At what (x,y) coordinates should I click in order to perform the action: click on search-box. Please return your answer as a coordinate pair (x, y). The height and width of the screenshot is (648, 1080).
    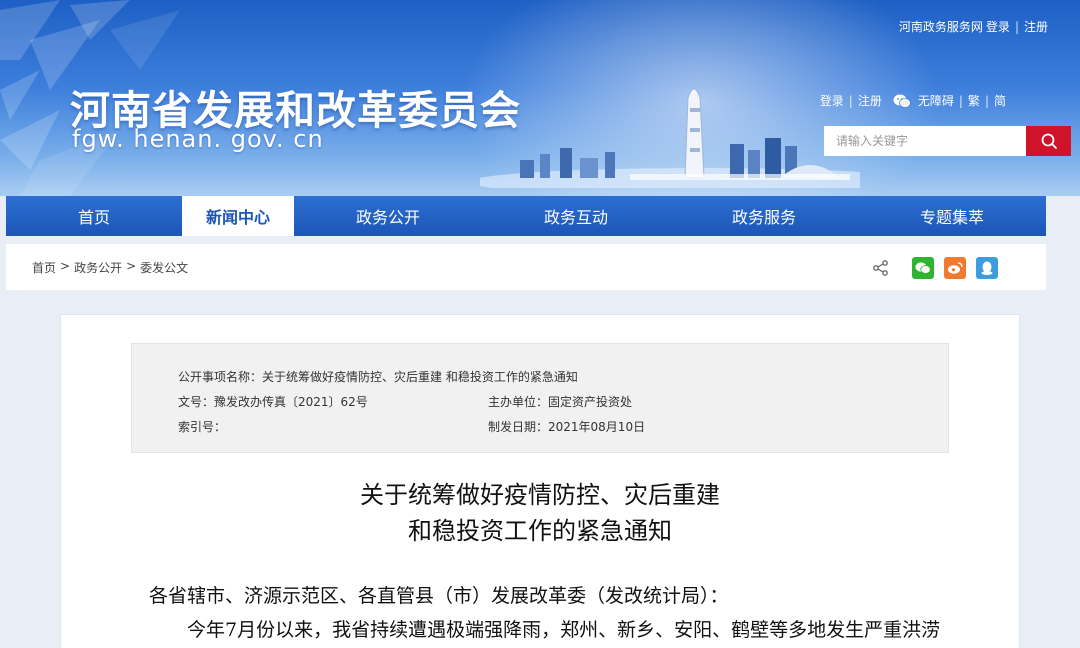
    Looking at the image, I should click on (947, 141).